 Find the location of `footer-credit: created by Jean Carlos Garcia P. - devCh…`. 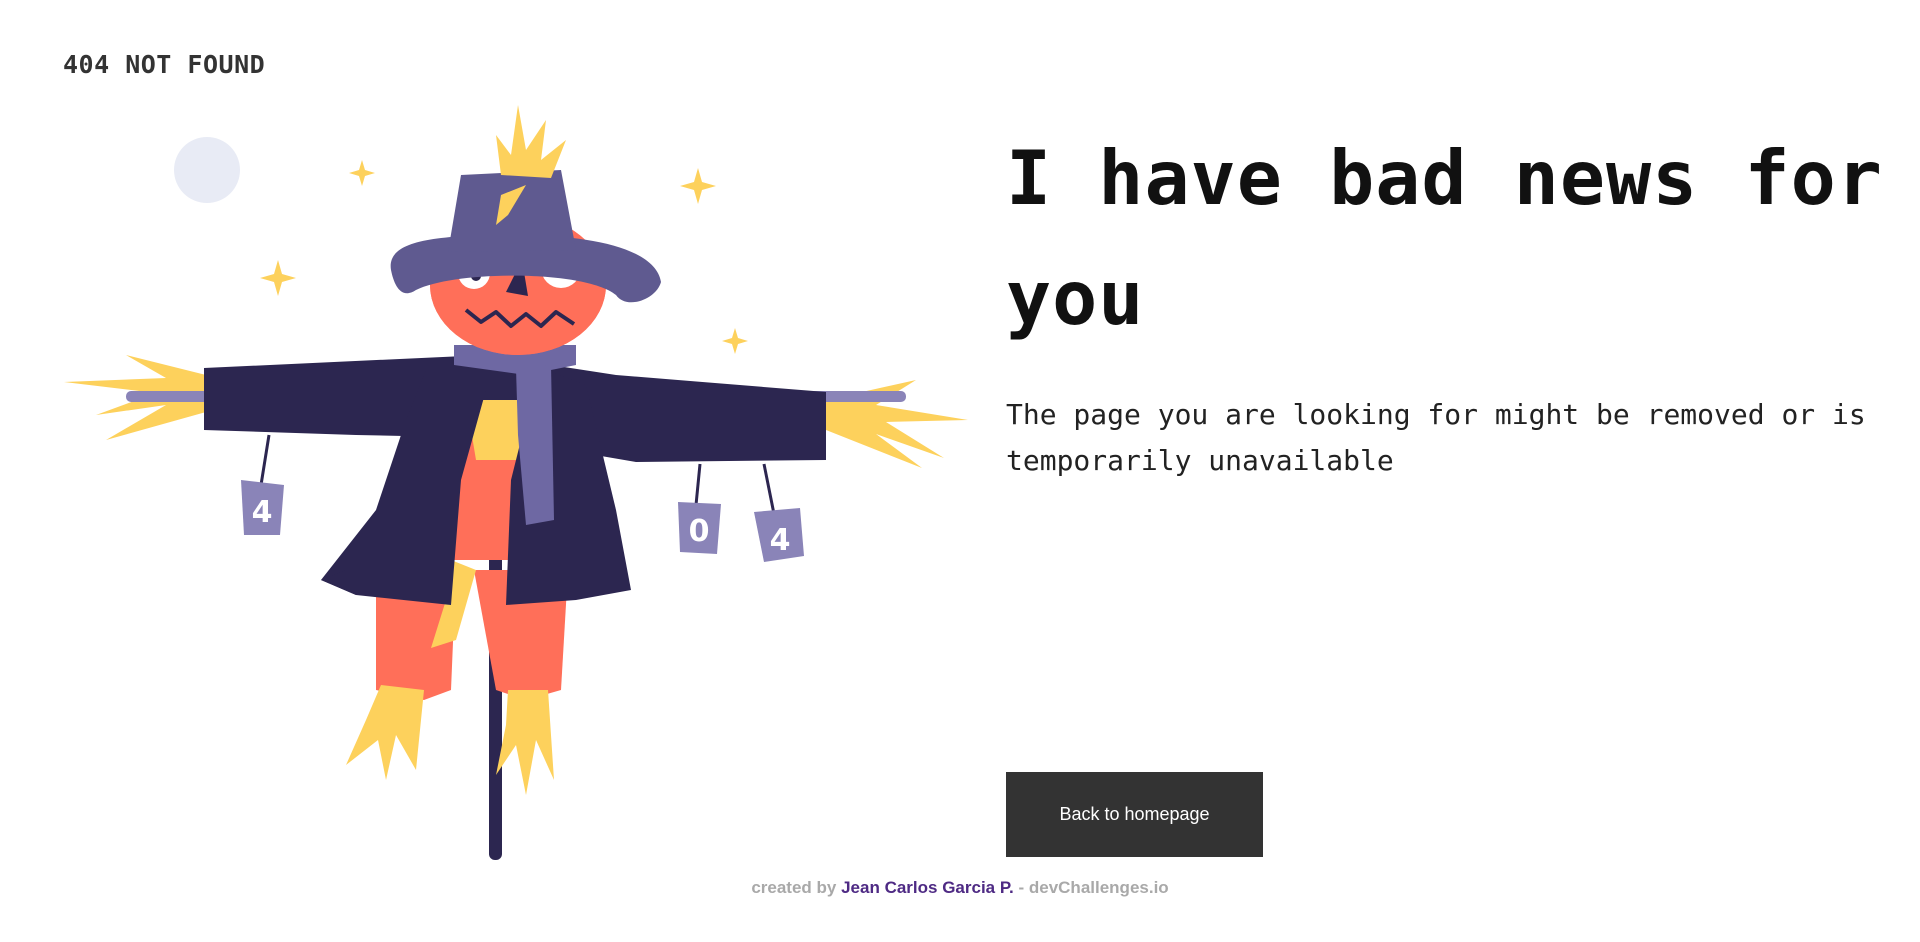

footer-credit: created by Jean Carlos Garcia P. - devCh… is located at coordinates (960, 888).